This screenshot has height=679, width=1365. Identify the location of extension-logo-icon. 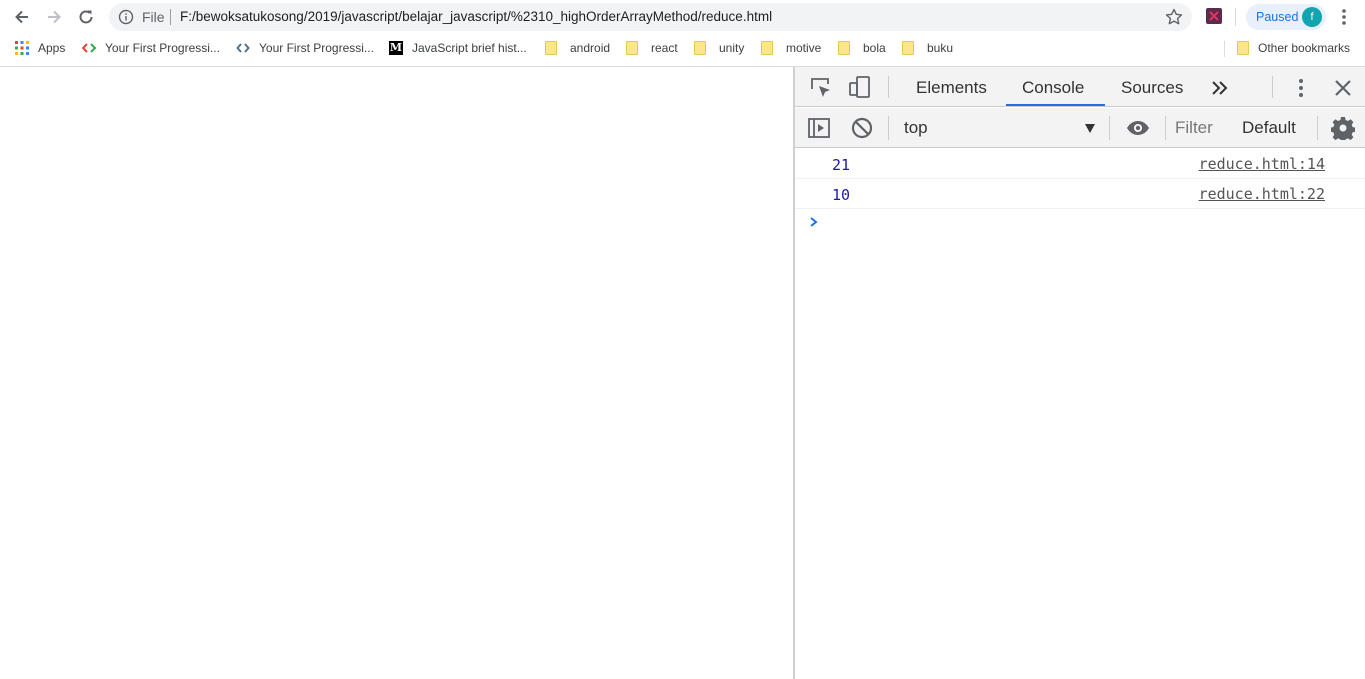
(1214, 16).